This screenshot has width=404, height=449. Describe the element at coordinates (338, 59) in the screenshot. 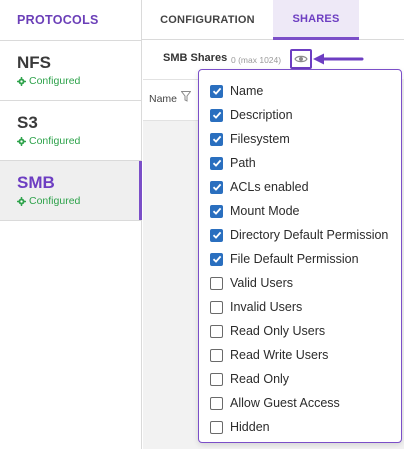

I see `annotation-arrow` at that location.